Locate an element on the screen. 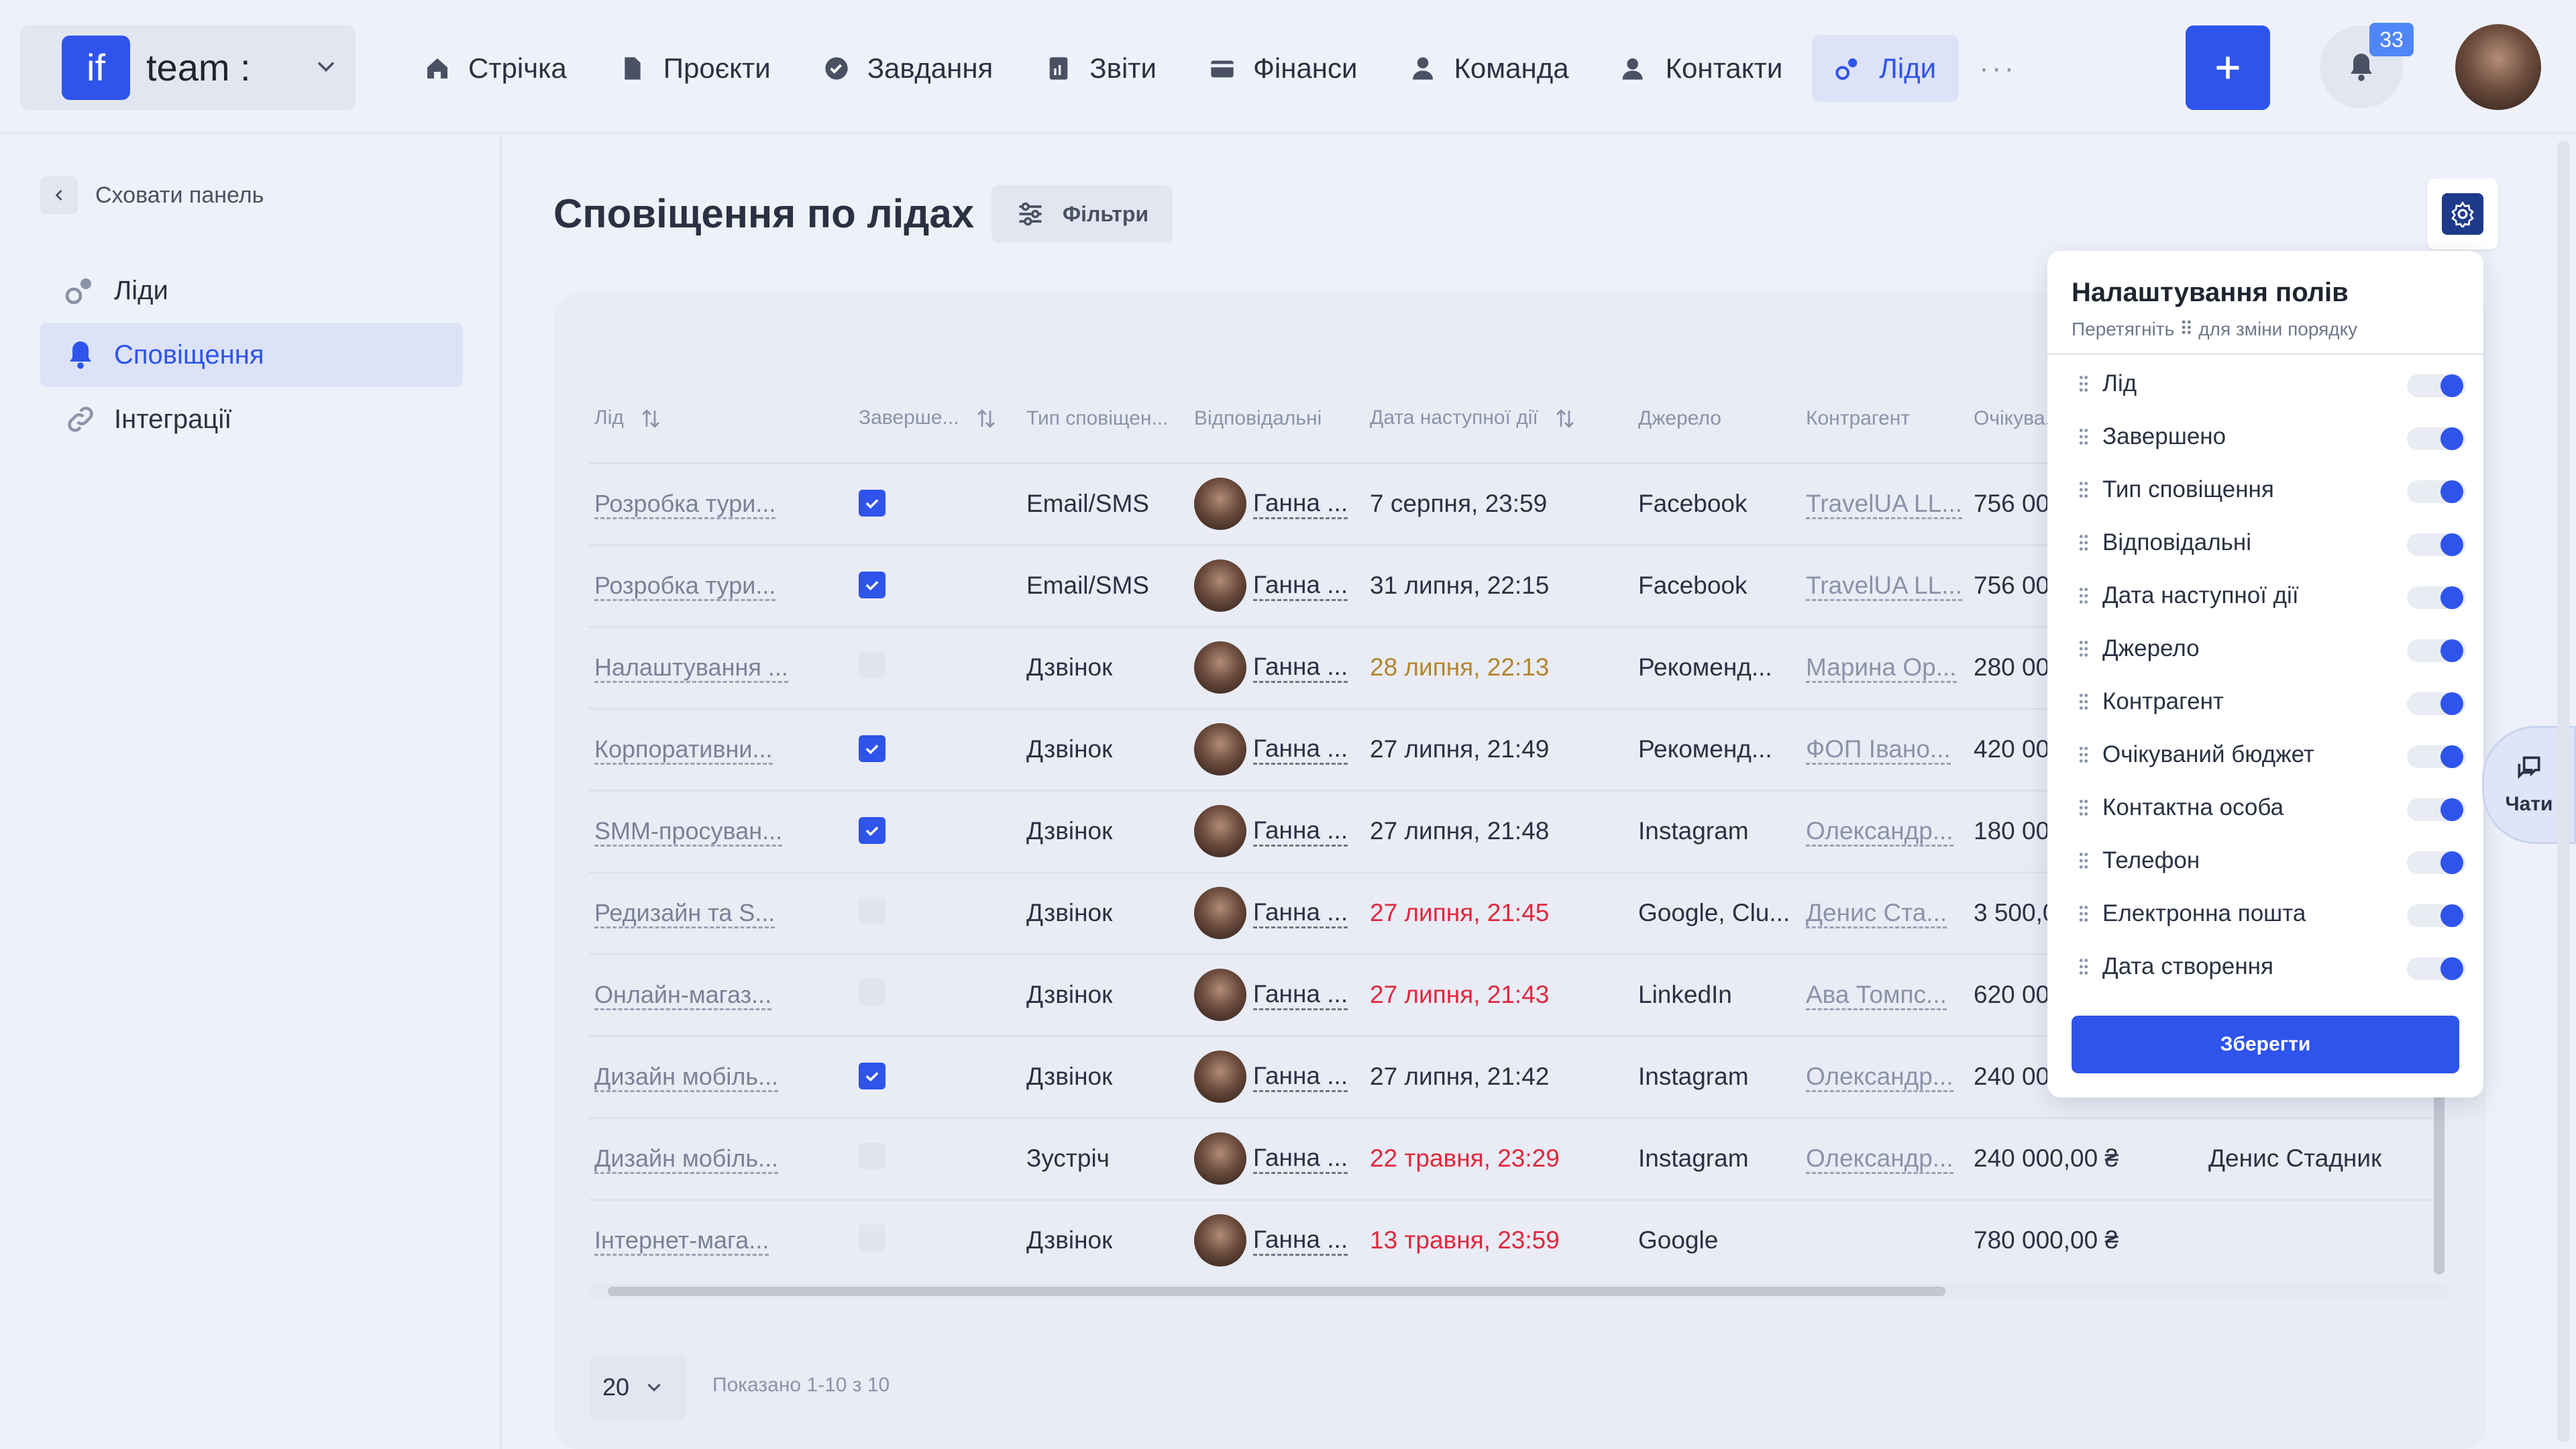 This screenshot has width=2576, height=1449. field-setting-row: Відповідальні is located at coordinates (2271, 543).